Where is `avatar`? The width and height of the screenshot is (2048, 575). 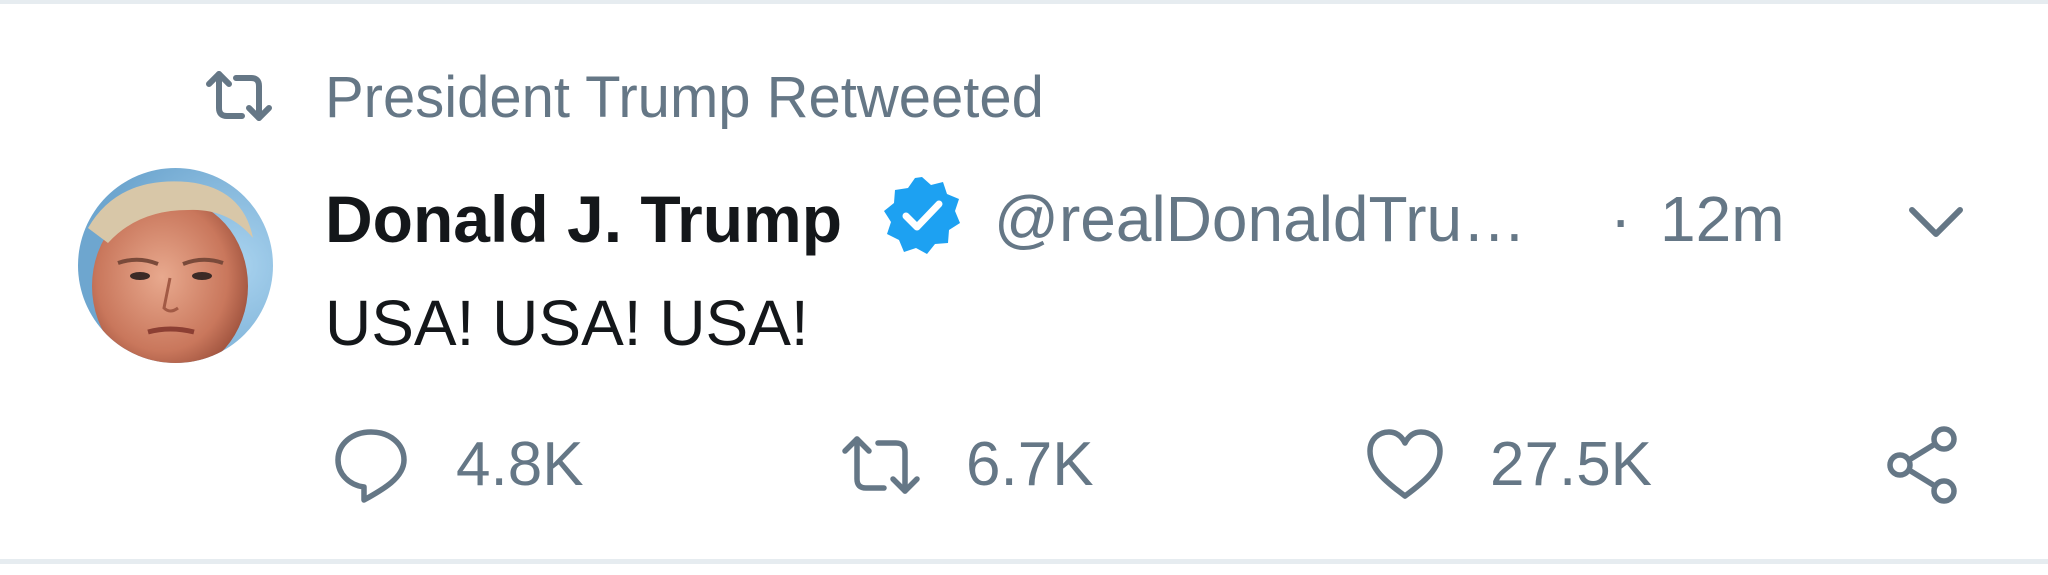
avatar is located at coordinates (175, 265).